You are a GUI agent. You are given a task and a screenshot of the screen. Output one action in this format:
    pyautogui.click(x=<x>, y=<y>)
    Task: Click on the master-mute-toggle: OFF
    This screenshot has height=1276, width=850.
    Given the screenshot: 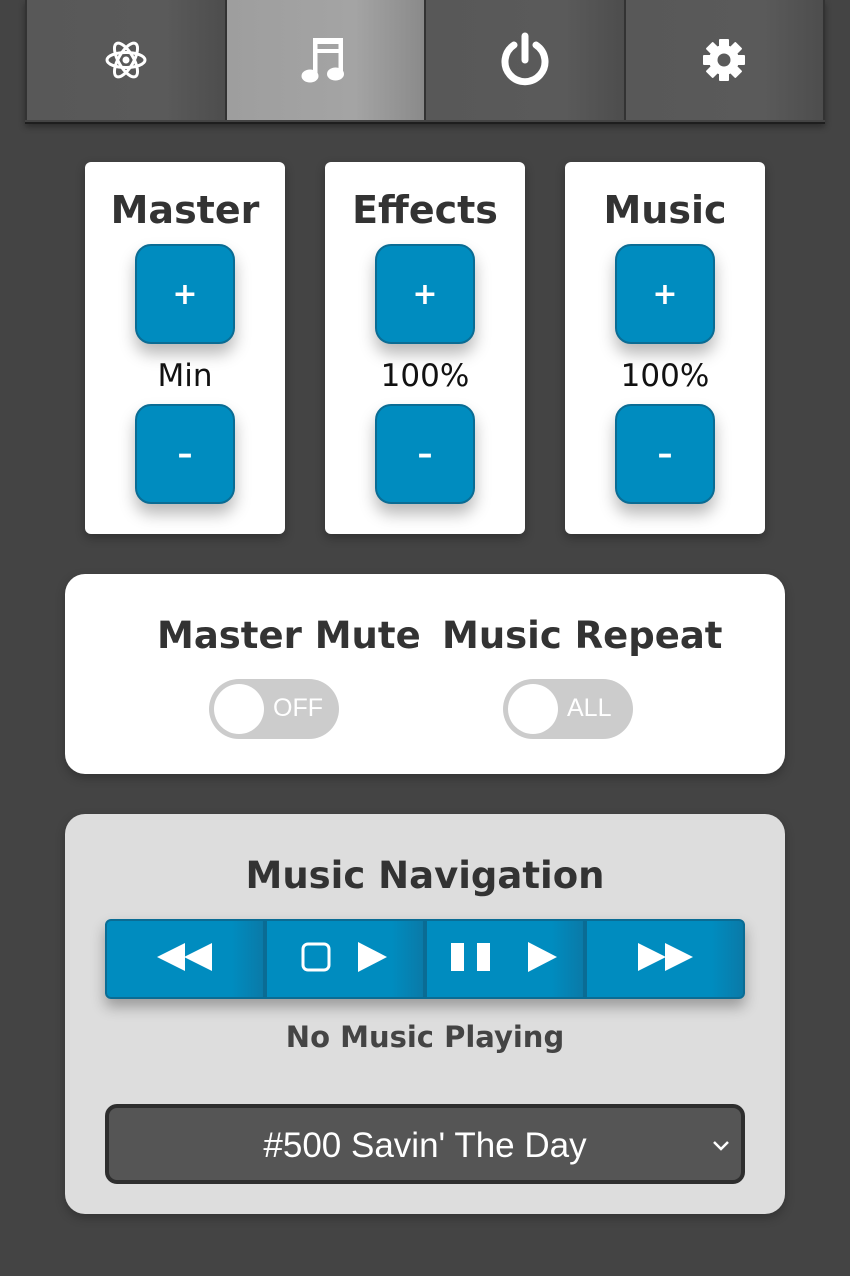 What is the action you would take?
    pyautogui.click(x=274, y=709)
    